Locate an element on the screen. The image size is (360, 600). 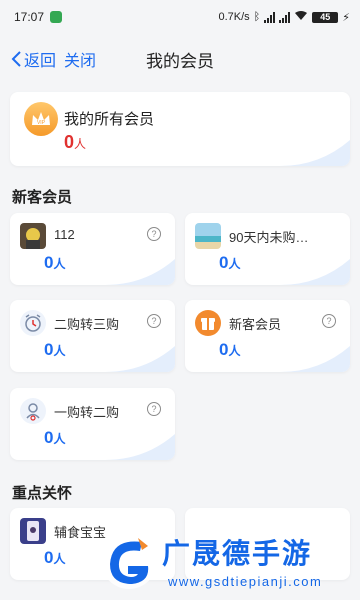
user-refresh-icon is located at coordinates (33, 411).